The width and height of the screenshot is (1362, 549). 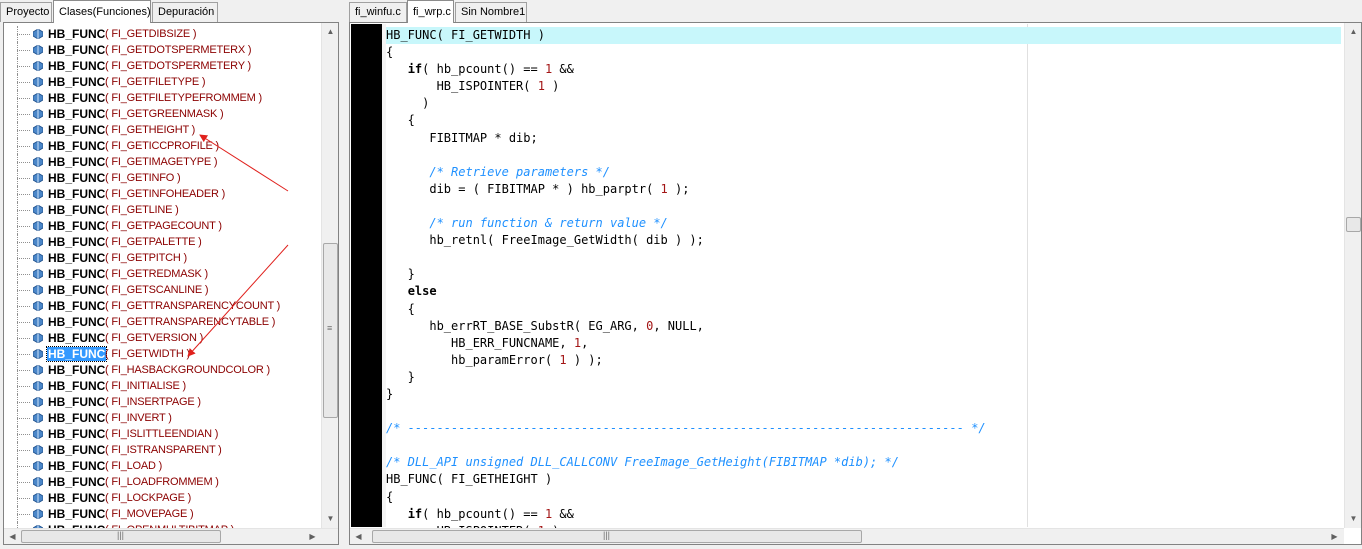 I want to click on tree-item: HB_FUNC( FI_GETPITCH ), so click(x=162, y=258).